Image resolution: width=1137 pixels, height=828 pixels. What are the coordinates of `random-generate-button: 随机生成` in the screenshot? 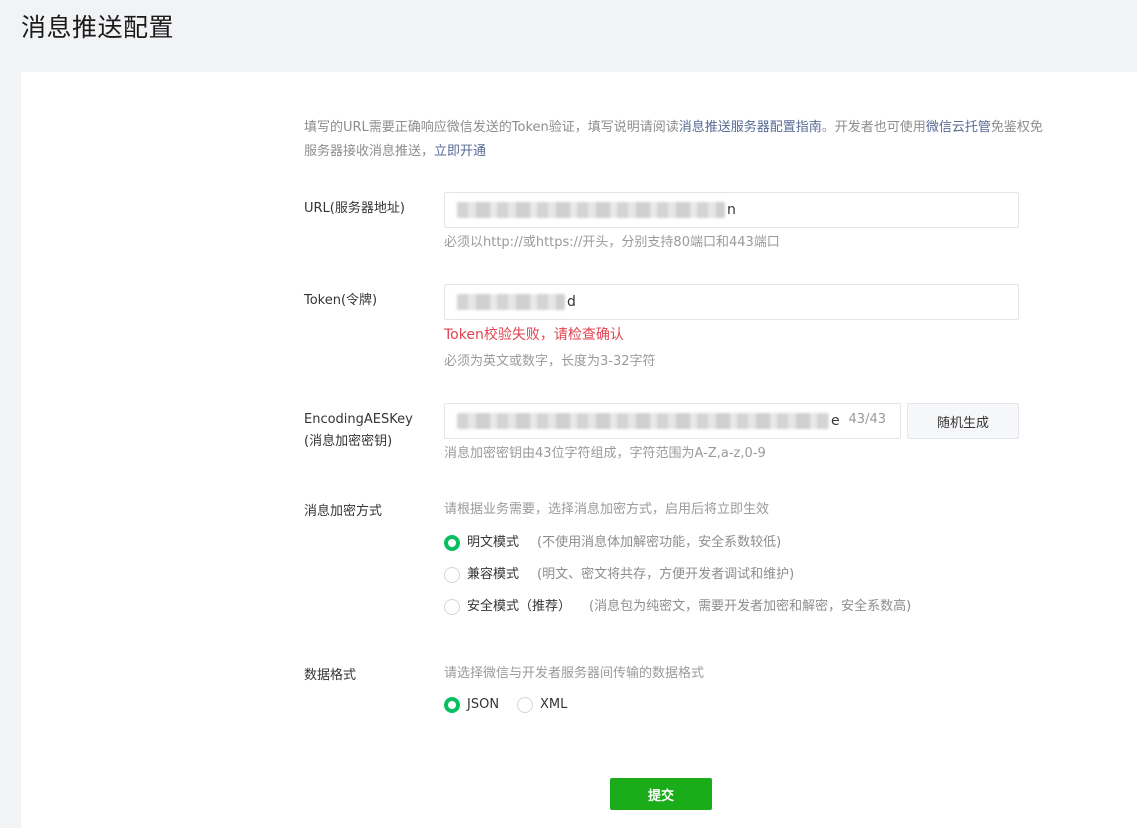 It's located at (963, 421).